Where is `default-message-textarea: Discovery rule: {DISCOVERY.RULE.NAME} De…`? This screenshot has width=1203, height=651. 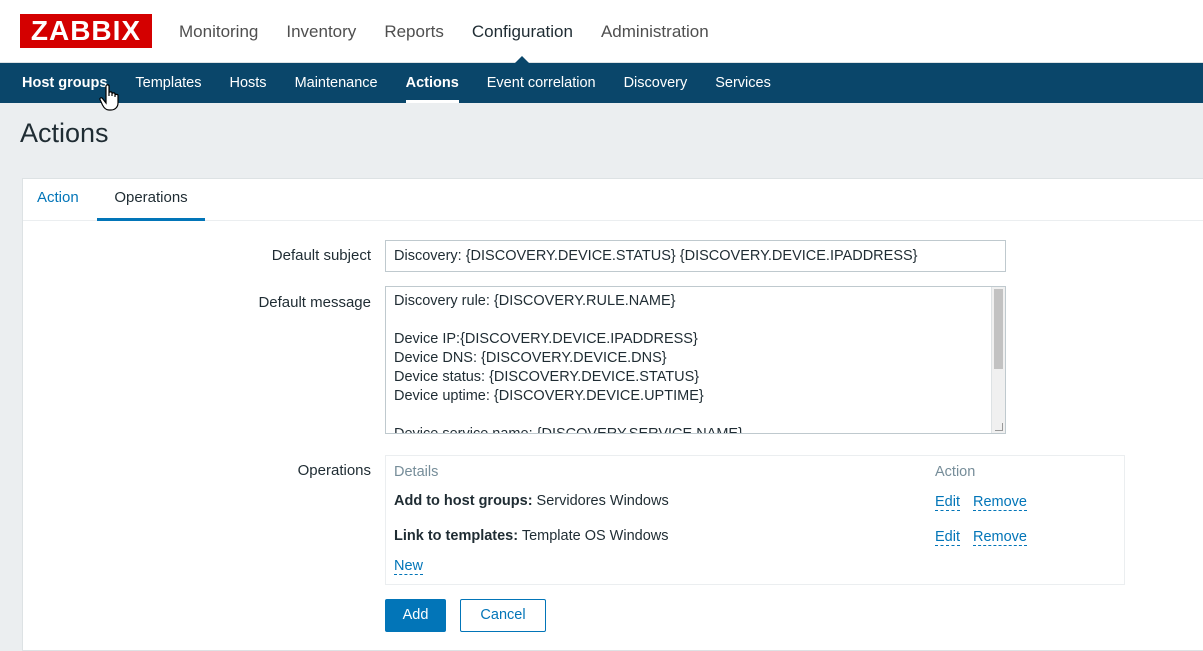 default-message-textarea: Discovery rule: {DISCOVERY.RULE.NAME} De… is located at coordinates (695, 360).